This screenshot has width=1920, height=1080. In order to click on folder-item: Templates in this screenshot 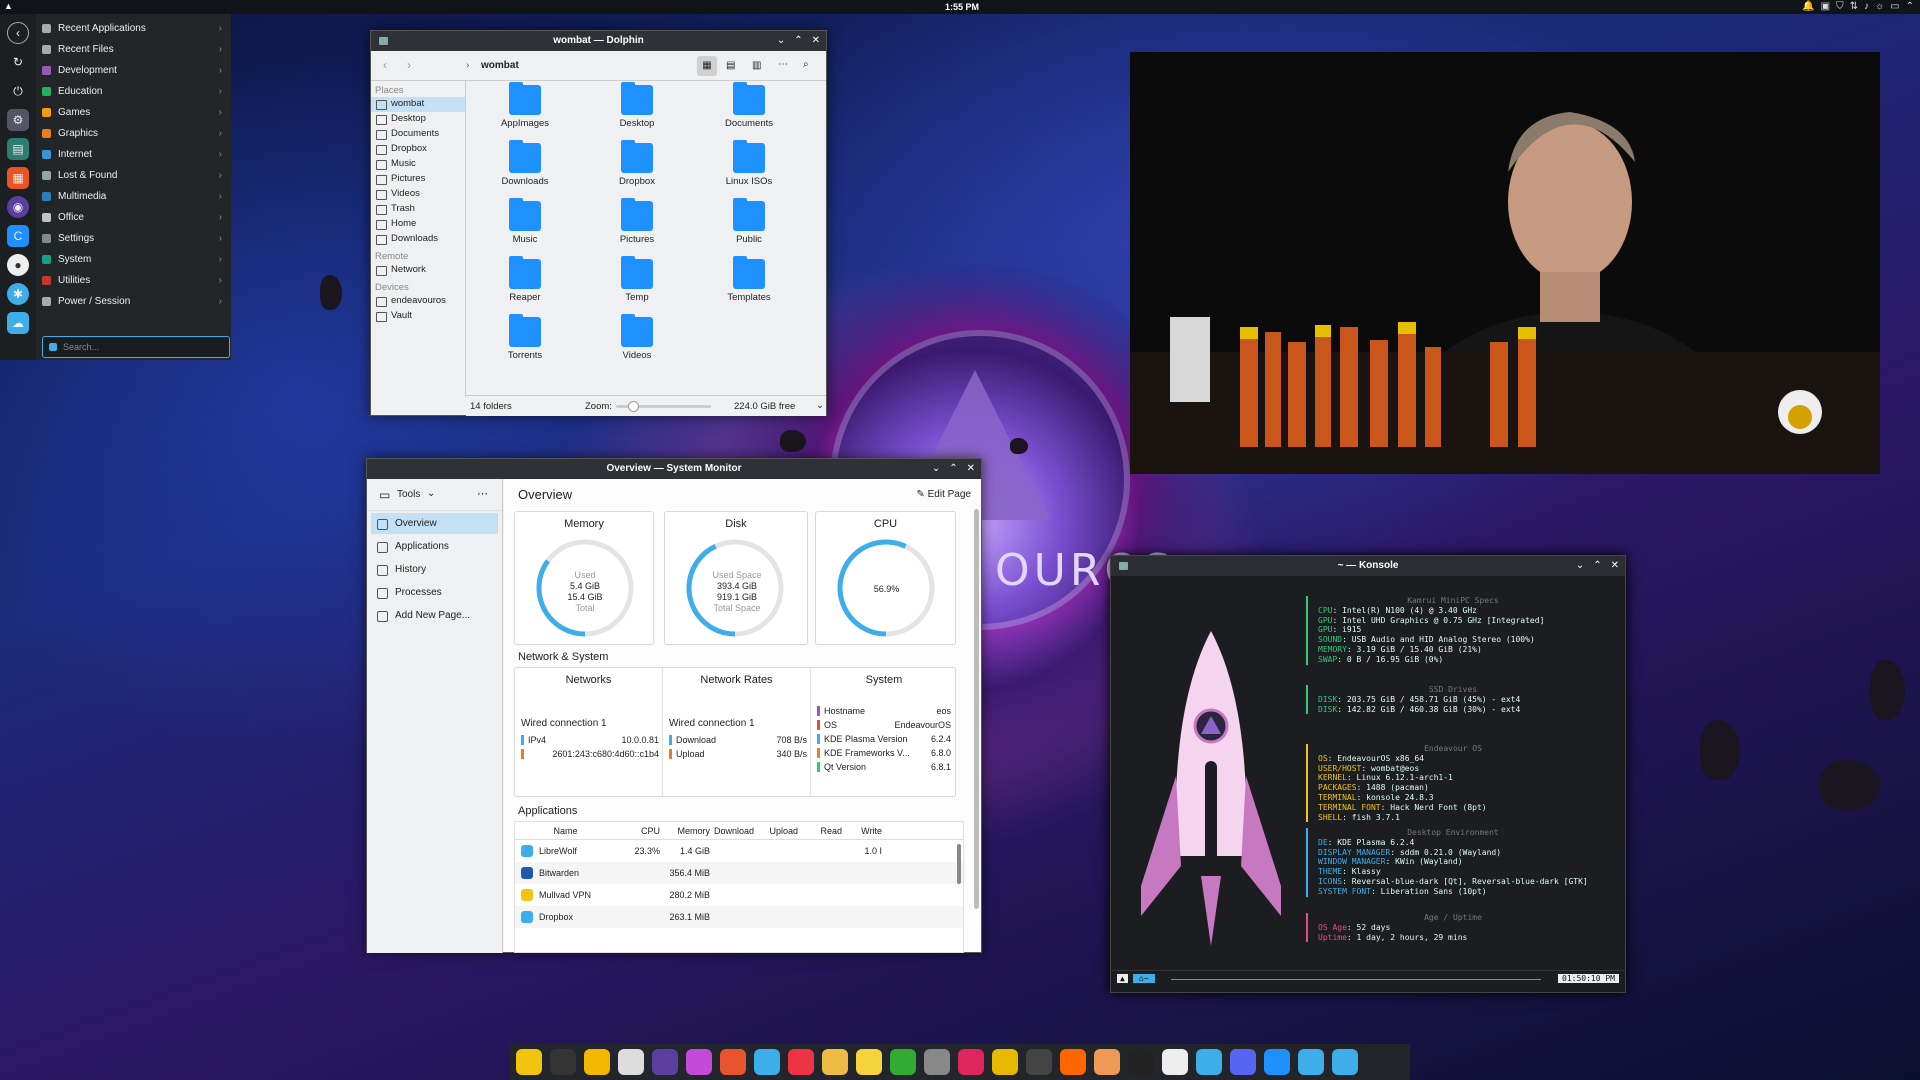, I will do `click(749, 281)`.